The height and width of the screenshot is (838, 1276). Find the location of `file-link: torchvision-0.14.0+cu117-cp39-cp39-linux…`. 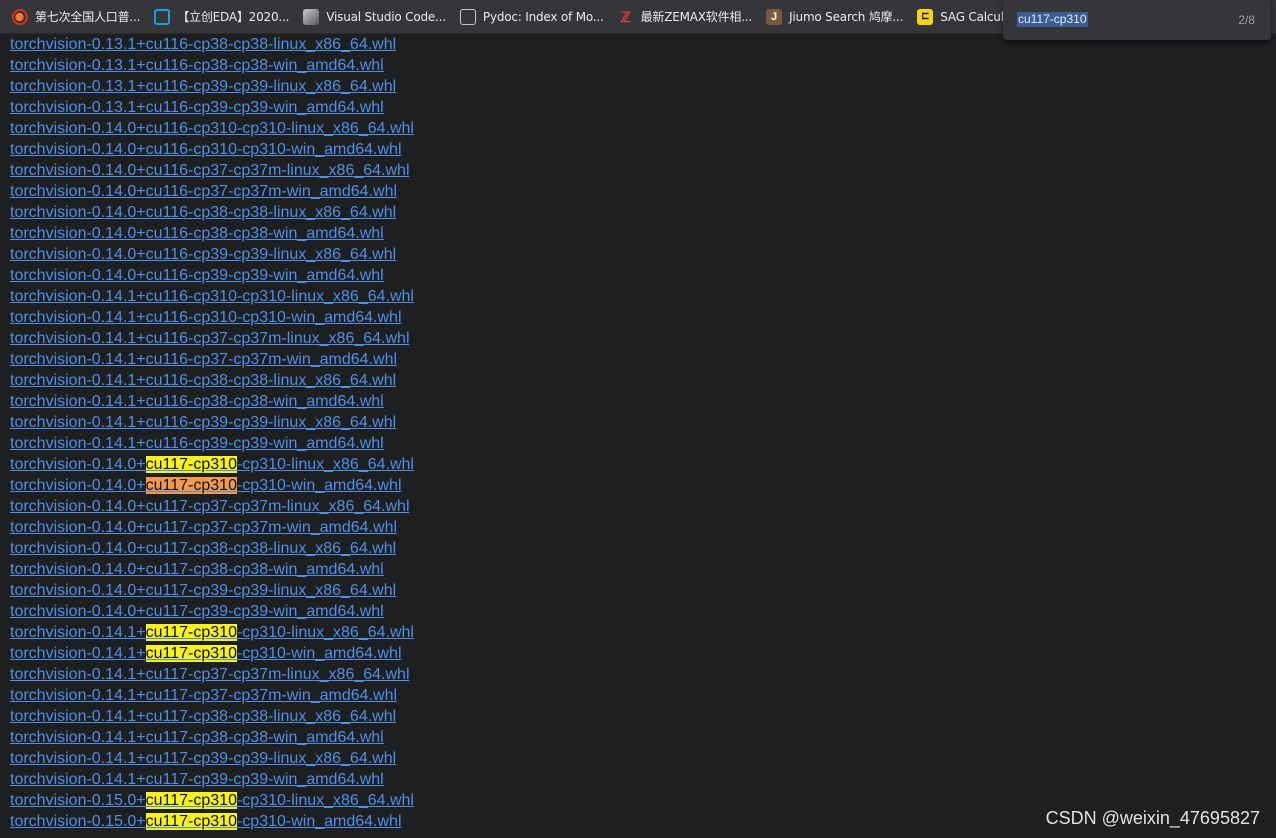

file-link: torchvision-0.14.0+cu117-cp39-cp39-linux… is located at coordinates (203, 590).